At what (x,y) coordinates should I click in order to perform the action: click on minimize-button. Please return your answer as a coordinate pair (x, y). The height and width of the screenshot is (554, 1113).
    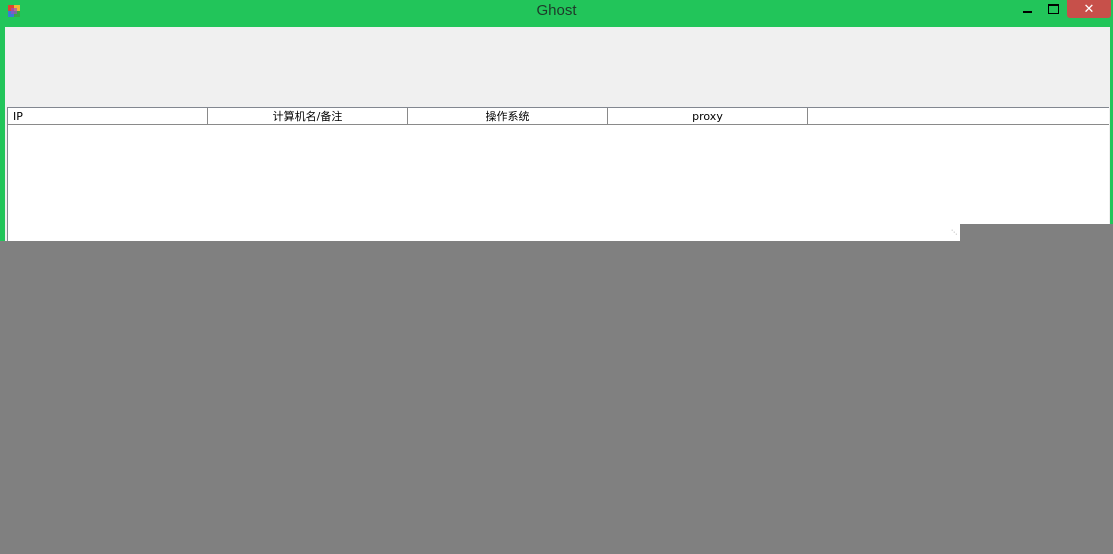
    Looking at the image, I should click on (1027, 9).